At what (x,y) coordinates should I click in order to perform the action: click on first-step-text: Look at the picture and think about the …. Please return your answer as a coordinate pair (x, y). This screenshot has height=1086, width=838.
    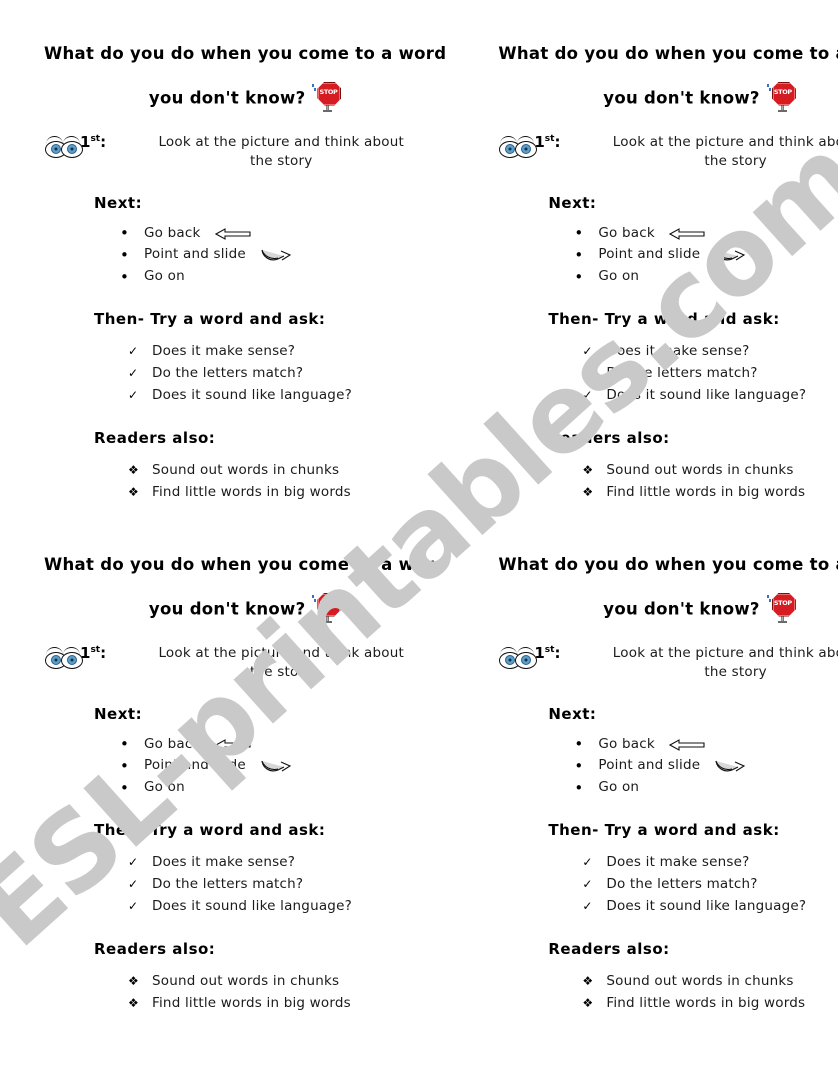
    Looking at the image, I should click on (281, 152).